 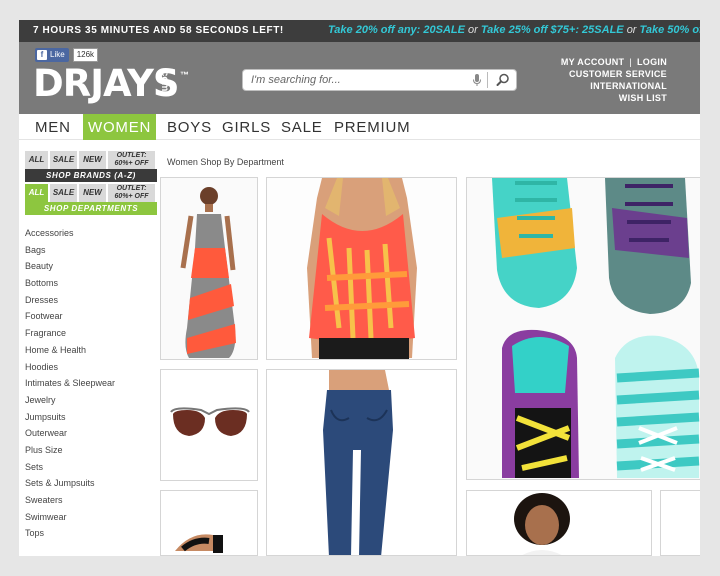 I want to click on department-link: Intimates & Sleepwear, so click(x=91, y=383).